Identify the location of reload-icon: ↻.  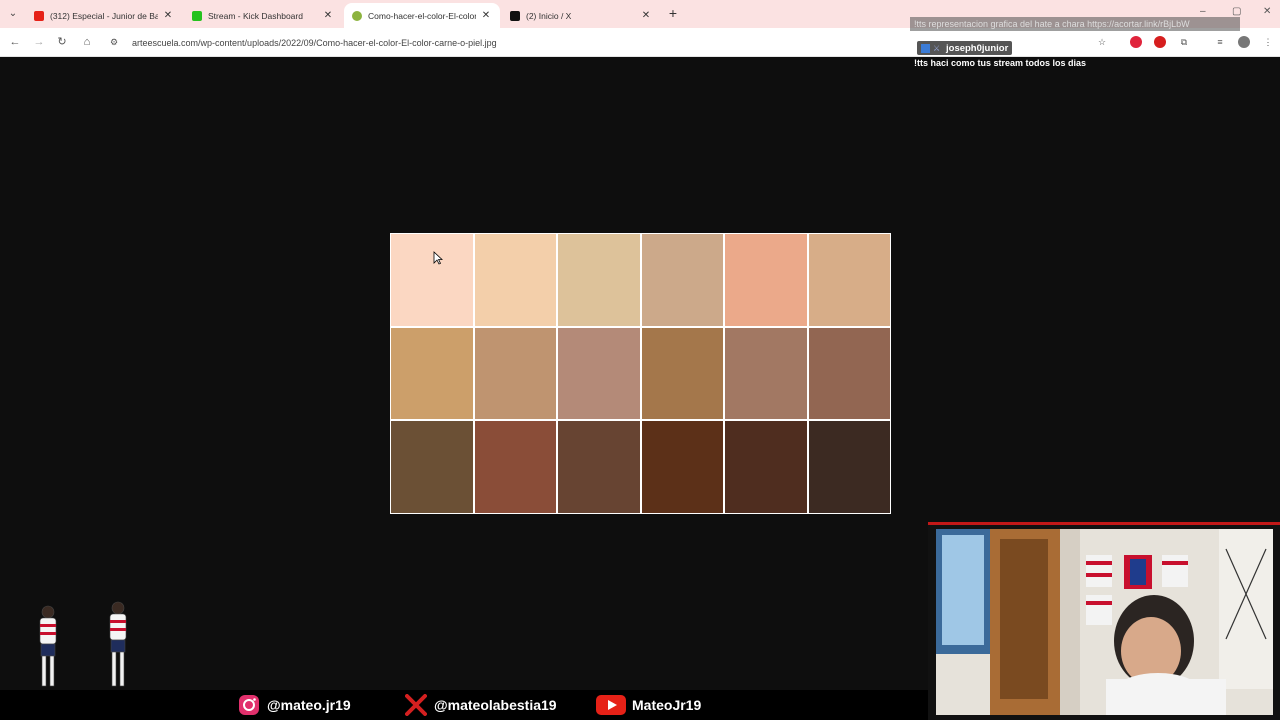
(62, 42).